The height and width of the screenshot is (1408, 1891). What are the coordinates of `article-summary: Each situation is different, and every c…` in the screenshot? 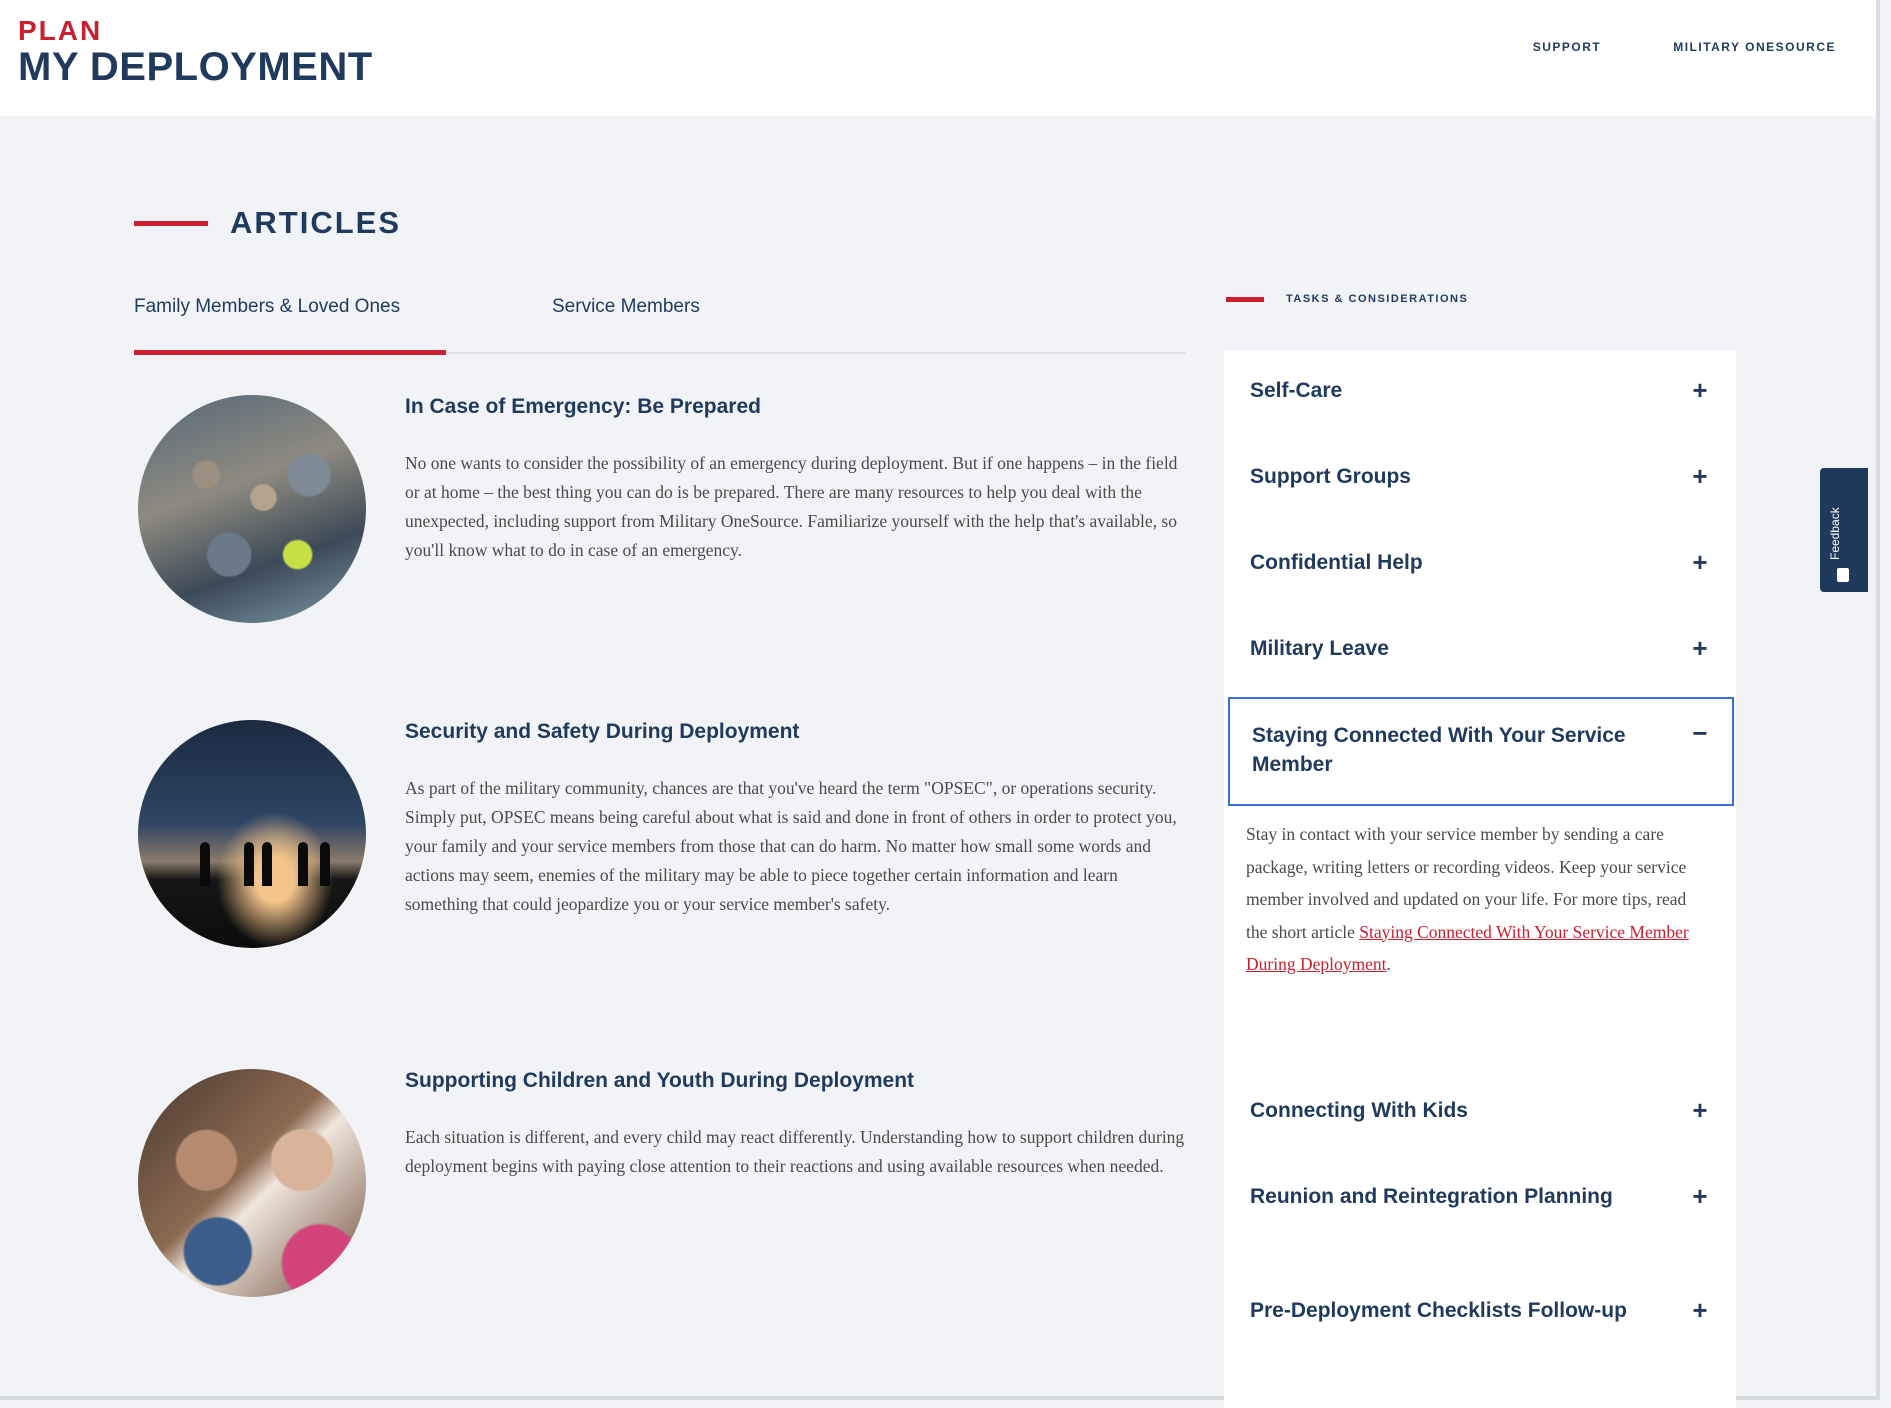 It's located at (795, 1151).